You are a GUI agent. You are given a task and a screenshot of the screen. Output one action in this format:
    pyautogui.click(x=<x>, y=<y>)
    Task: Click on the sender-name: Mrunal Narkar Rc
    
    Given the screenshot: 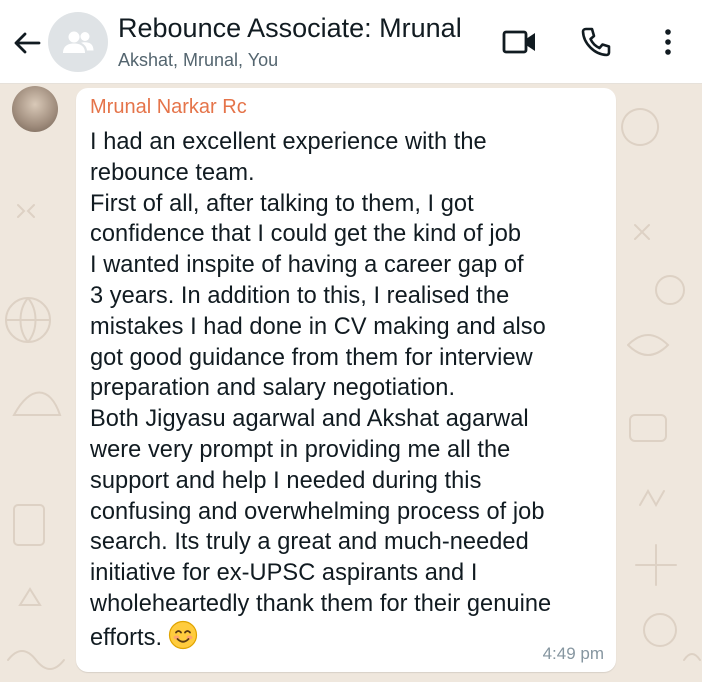 What is the action you would take?
    pyautogui.click(x=168, y=107)
    